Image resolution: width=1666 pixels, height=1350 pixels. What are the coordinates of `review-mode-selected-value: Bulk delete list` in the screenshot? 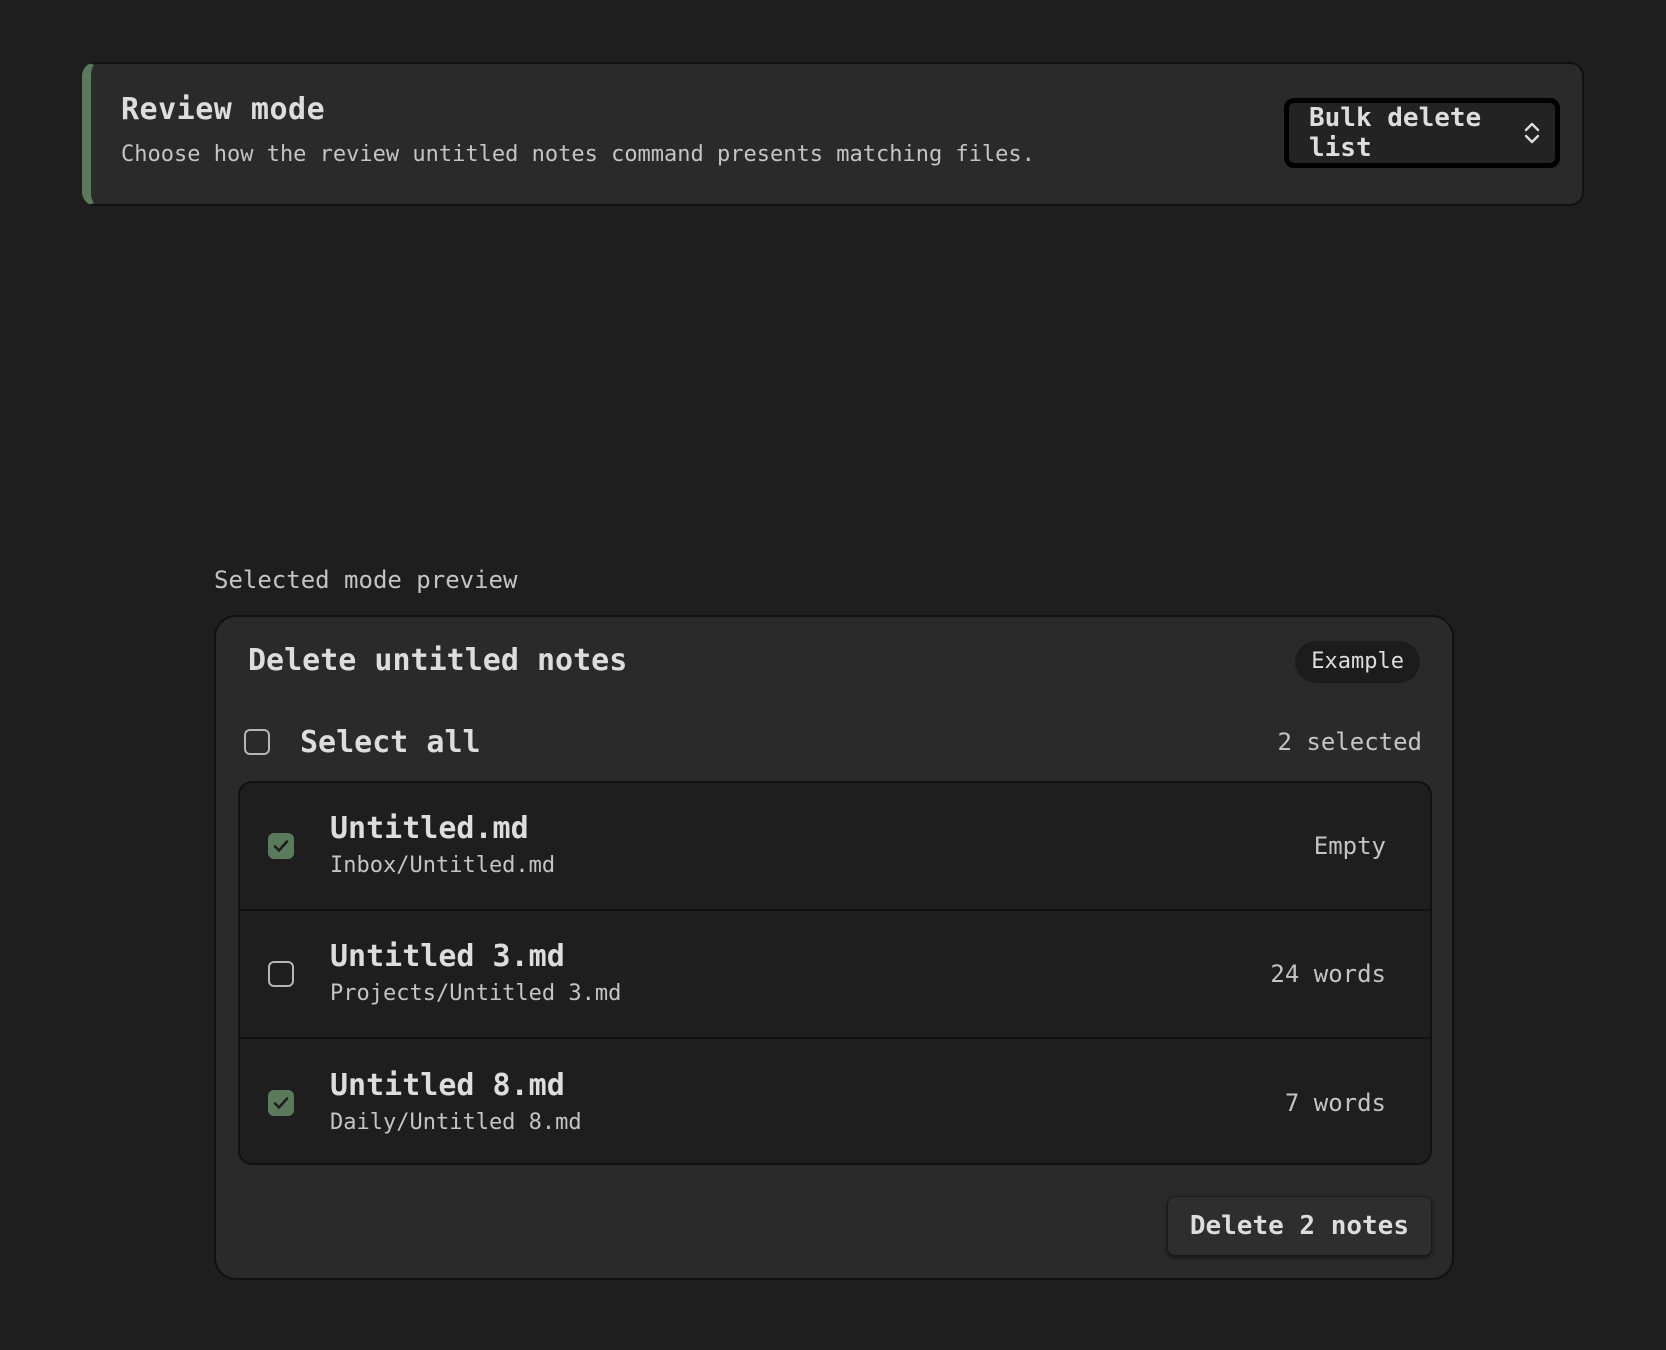 It's located at (1395, 133).